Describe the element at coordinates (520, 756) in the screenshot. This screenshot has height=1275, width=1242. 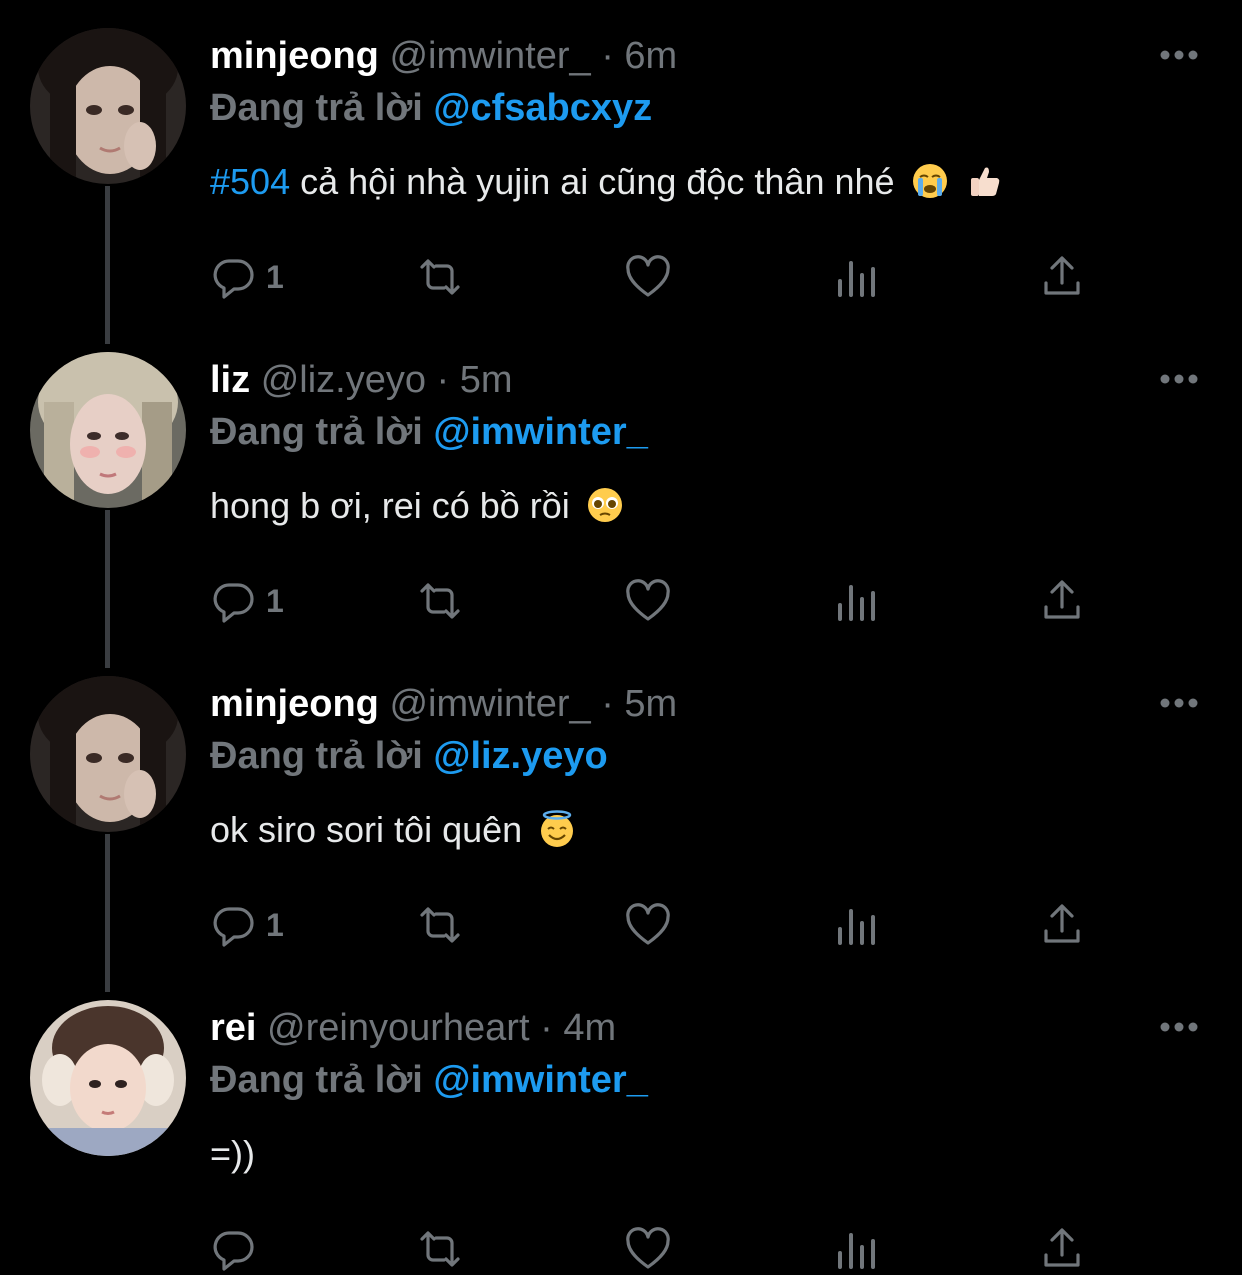
I see `reply-mention-link: @liz.yeyo` at that location.